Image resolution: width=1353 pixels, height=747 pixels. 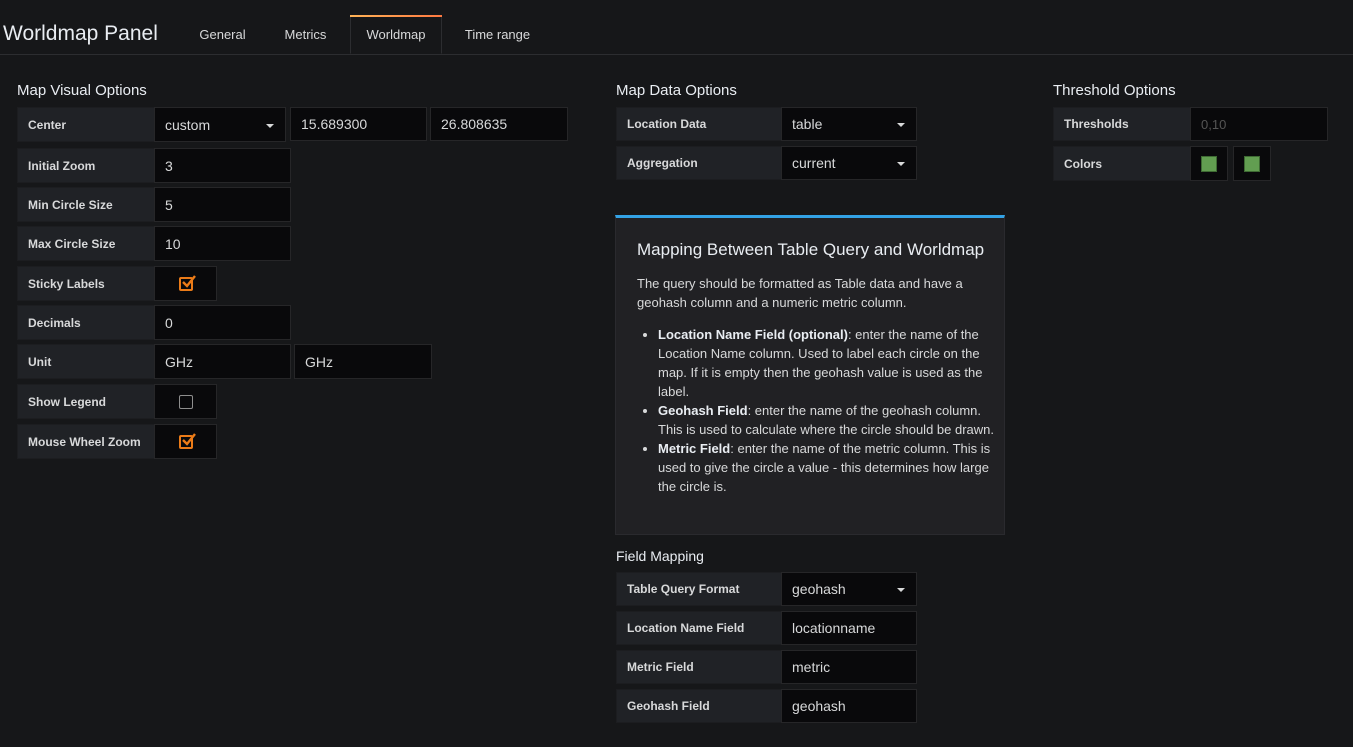 I want to click on center-select: custom, so click(x=220, y=124).